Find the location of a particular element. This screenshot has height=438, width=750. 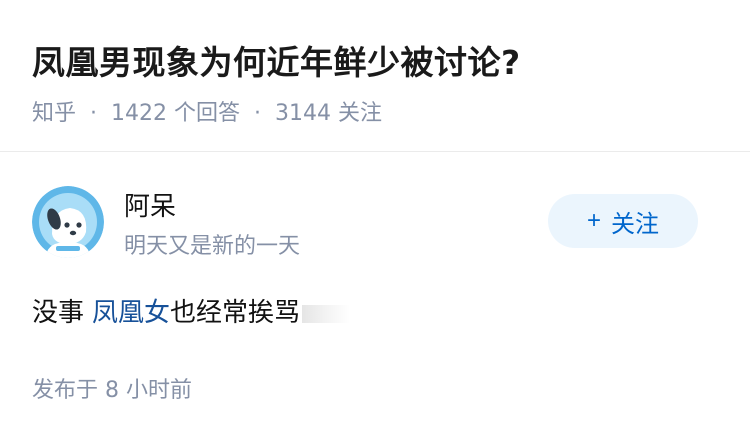

question-title: 凤凰男现象为何近年鲜少被讨论? is located at coordinates (276, 60).